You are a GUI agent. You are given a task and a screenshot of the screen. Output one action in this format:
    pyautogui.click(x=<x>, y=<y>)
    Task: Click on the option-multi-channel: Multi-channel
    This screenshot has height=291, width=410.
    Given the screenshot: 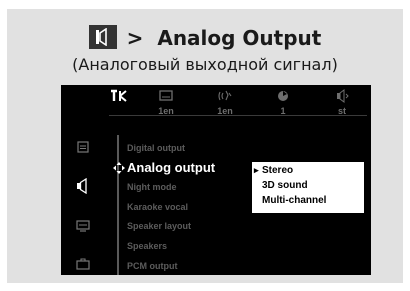 What is the action you would take?
    pyautogui.click(x=294, y=200)
    